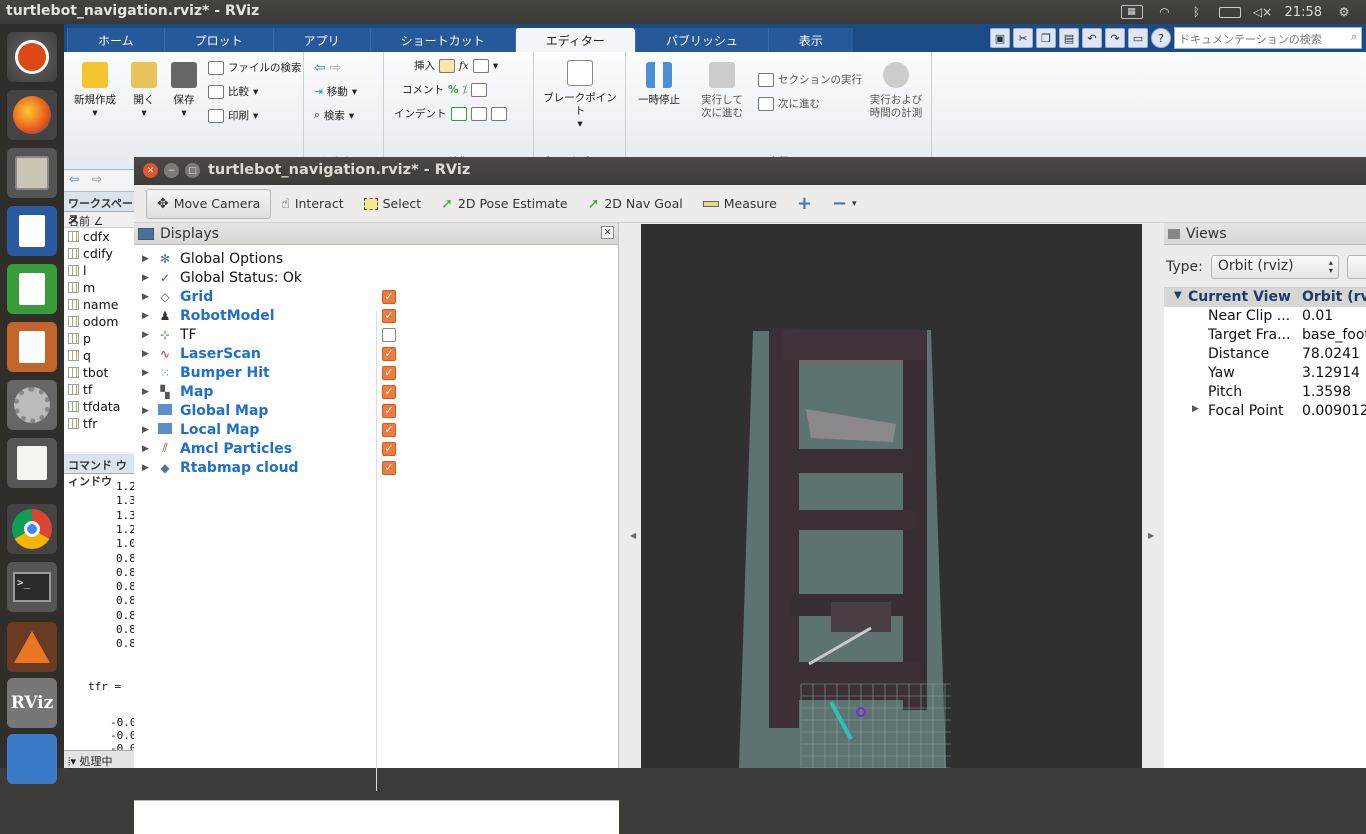 The width and height of the screenshot is (1366, 834). What do you see at coordinates (1138, 38) in the screenshot?
I see `window-icon: ▭` at bounding box center [1138, 38].